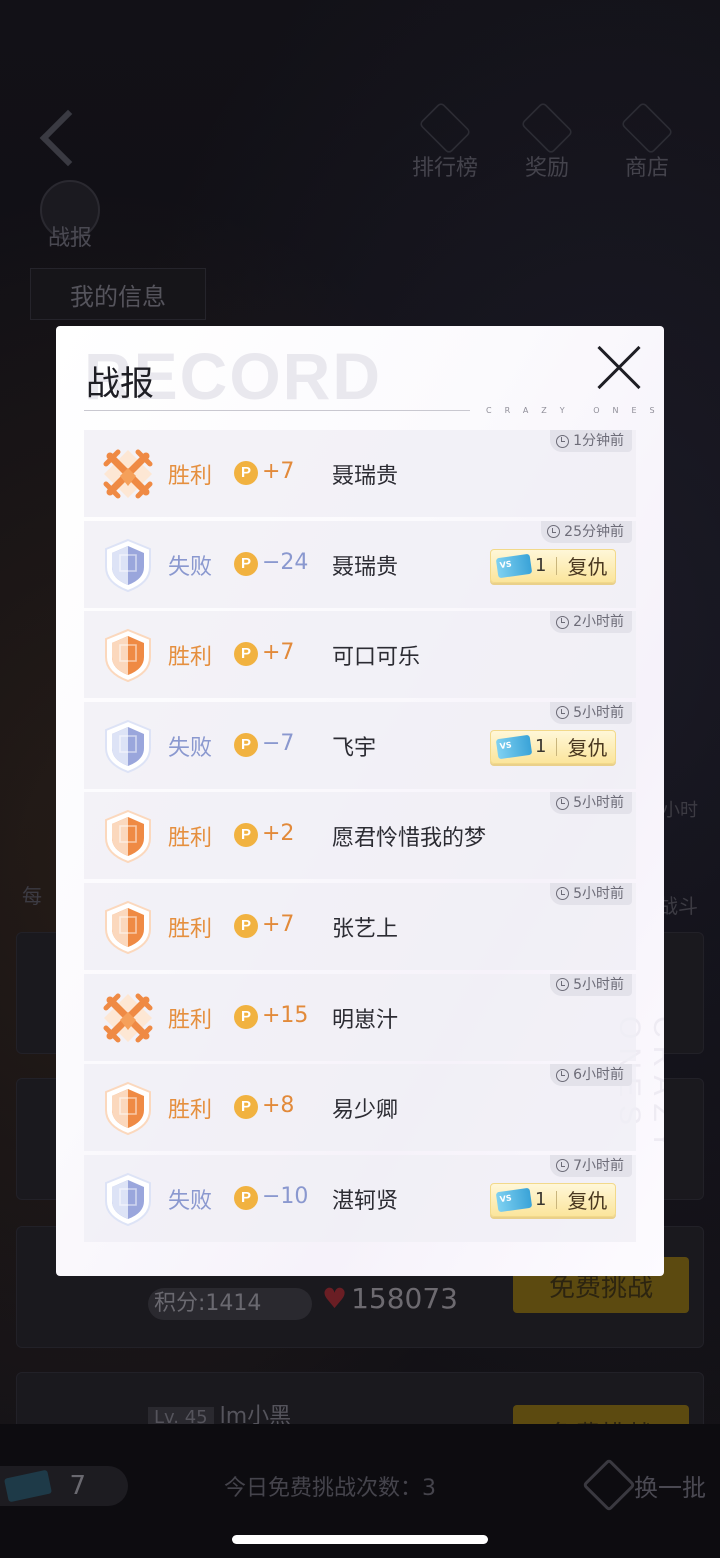 This screenshot has width=720, height=1558. I want to click on points-change: −10, so click(285, 1196).